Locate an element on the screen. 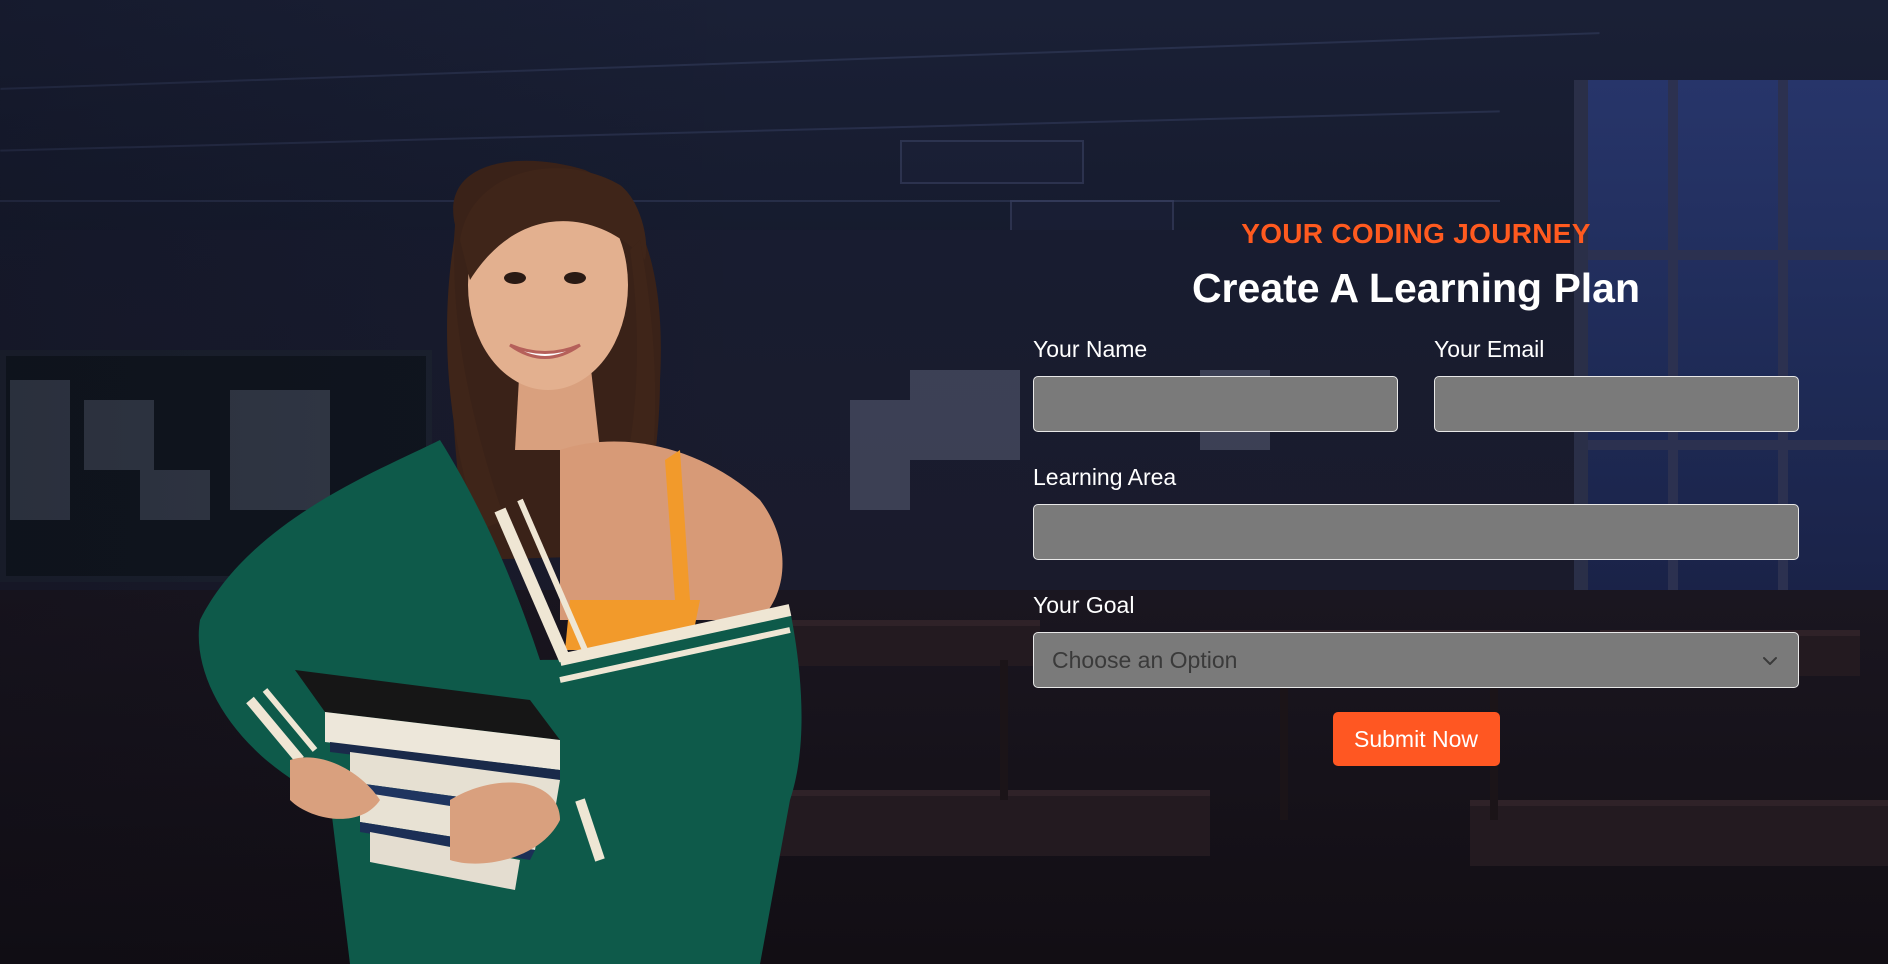  goal-select: Choose an Option is located at coordinates (1416, 660).